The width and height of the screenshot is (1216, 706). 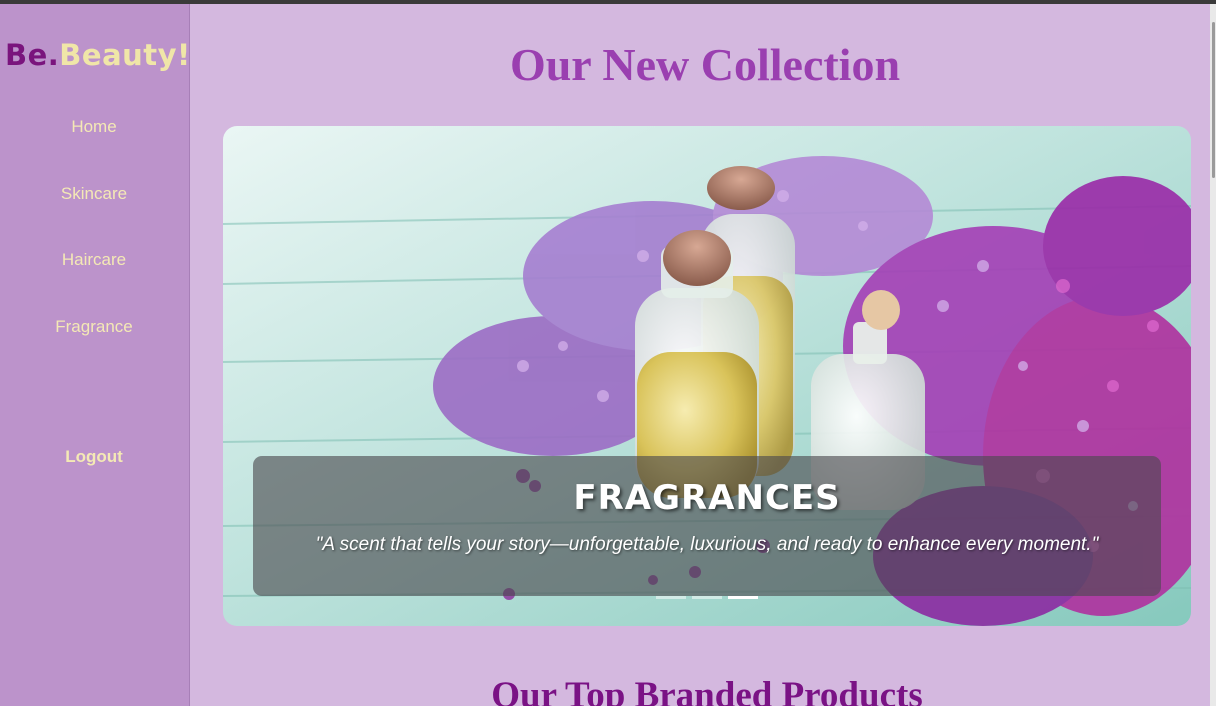 I want to click on logo-beauty: Beauty!, so click(x=125, y=55).